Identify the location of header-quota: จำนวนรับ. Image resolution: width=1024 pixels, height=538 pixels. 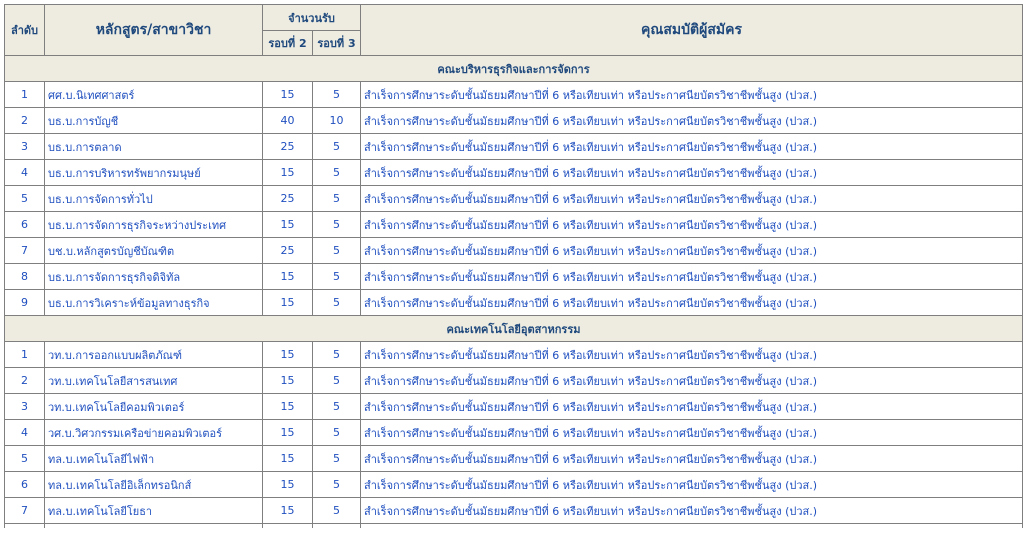
(311, 17).